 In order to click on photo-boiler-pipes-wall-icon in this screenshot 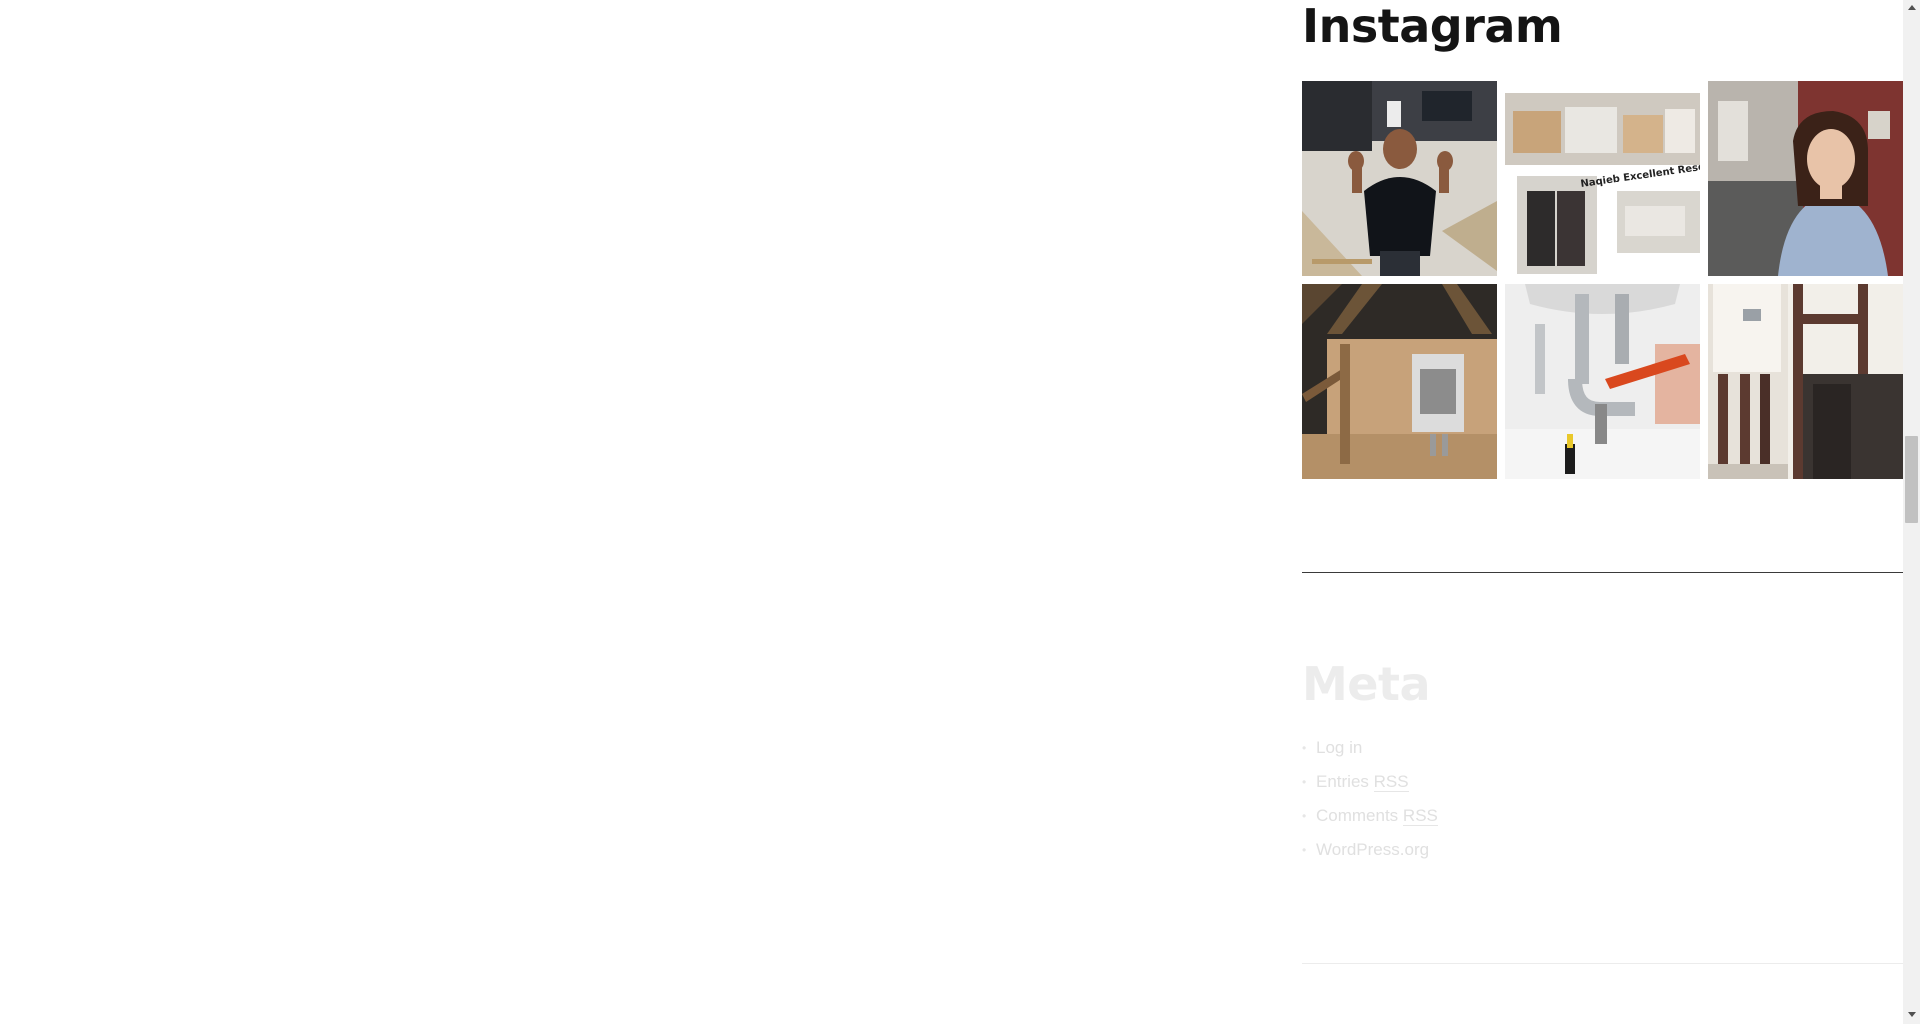, I will do `click(1805, 381)`.